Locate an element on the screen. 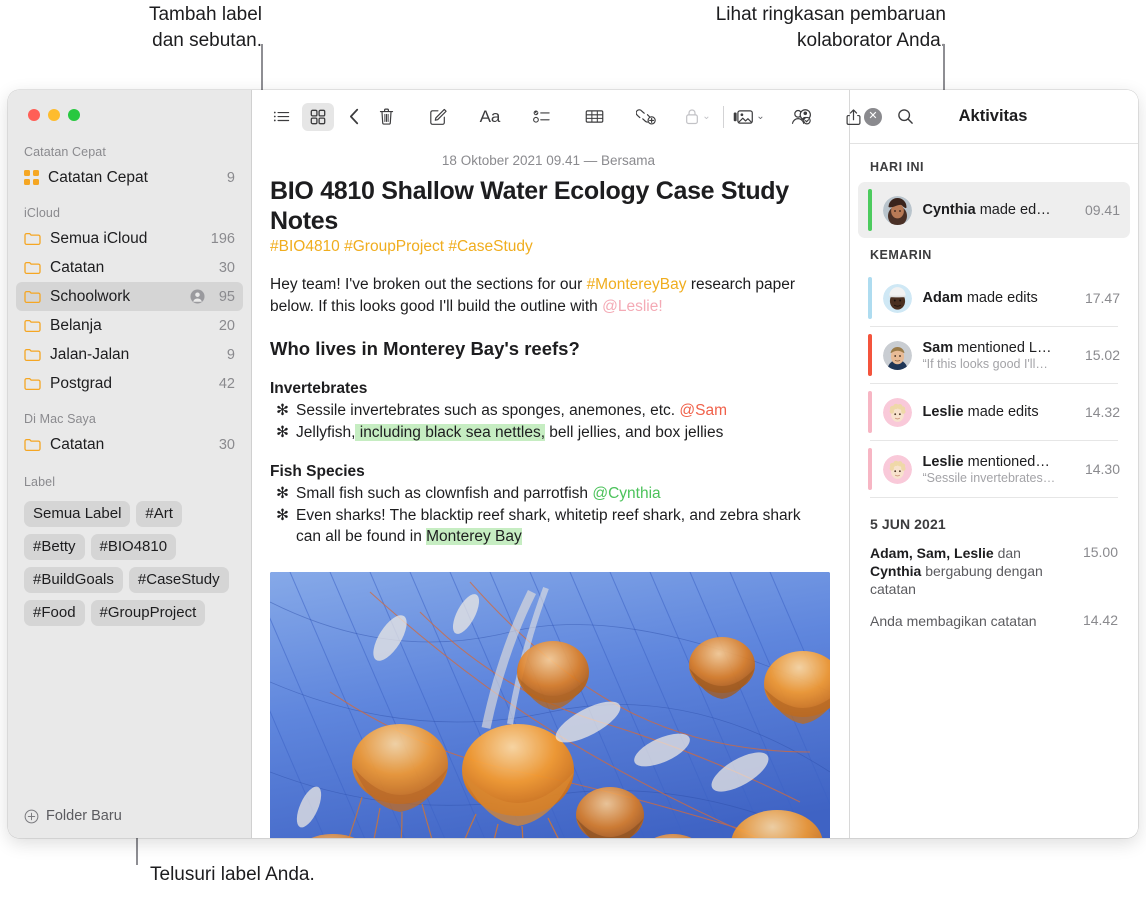 This screenshot has width=1146, height=904. list-item-post: bell jellies, and box jellies is located at coordinates (634, 432).